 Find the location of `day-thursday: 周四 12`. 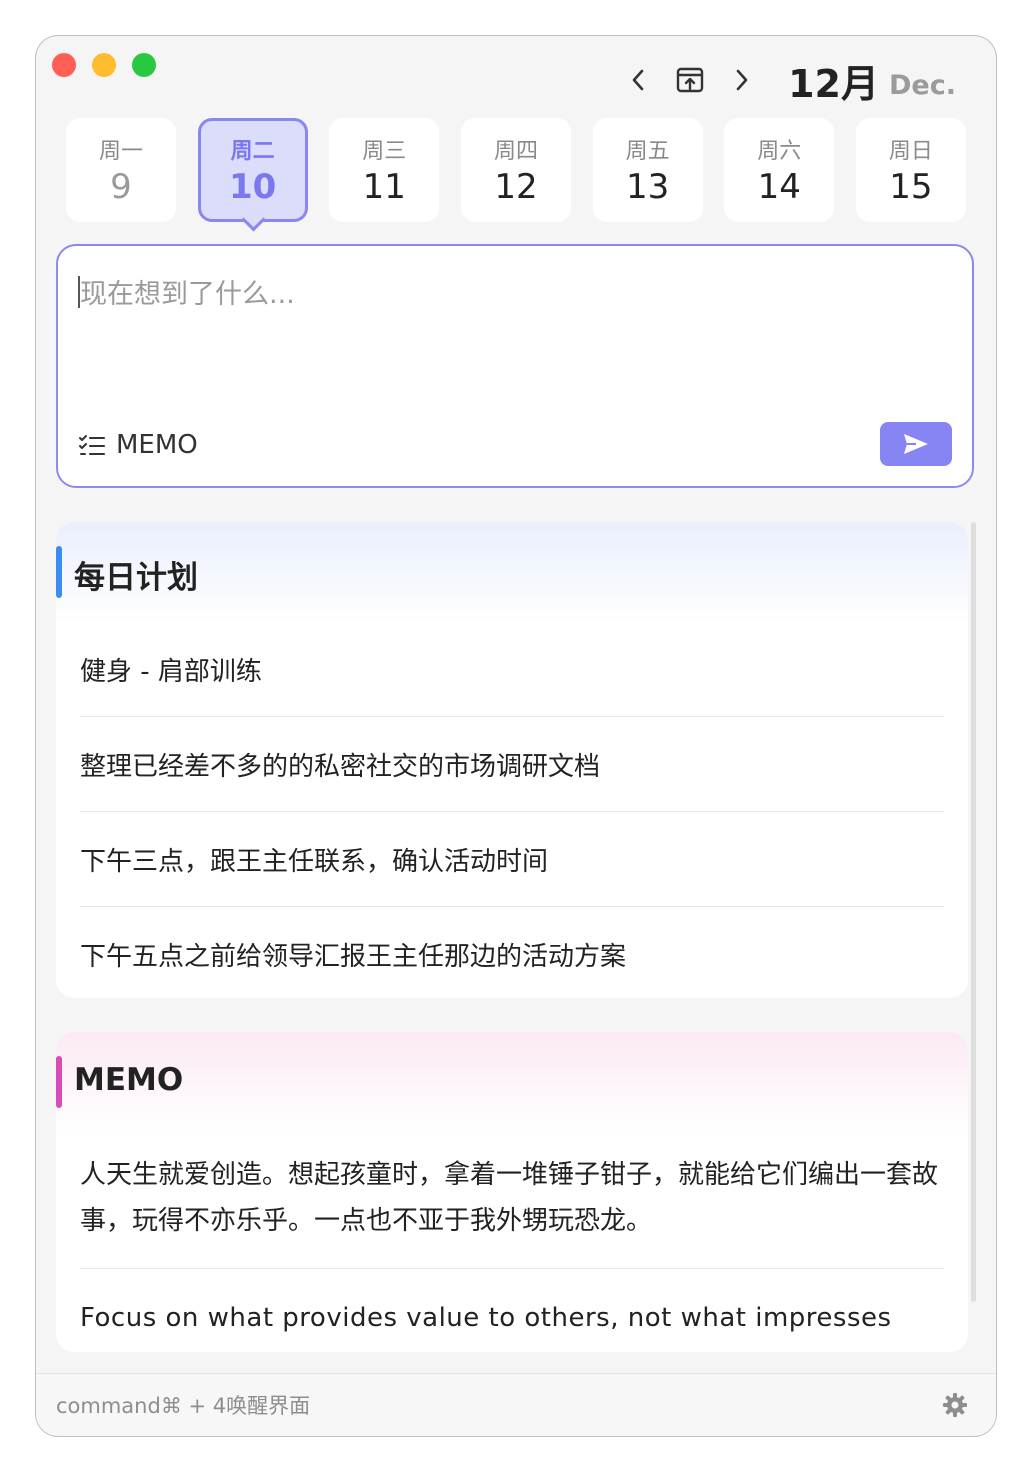

day-thursday: 周四 12 is located at coordinates (515, 170).